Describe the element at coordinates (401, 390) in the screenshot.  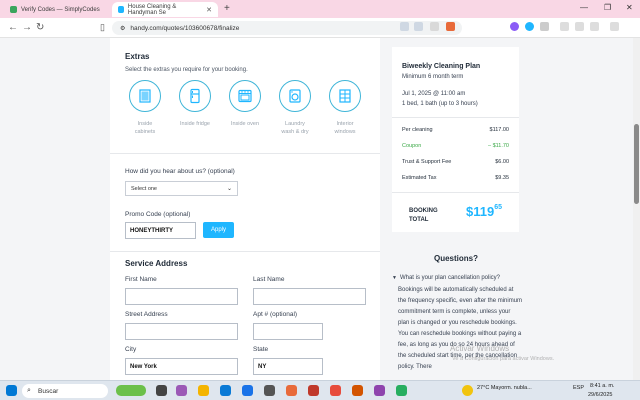
I see `app-green-icon` at that location.